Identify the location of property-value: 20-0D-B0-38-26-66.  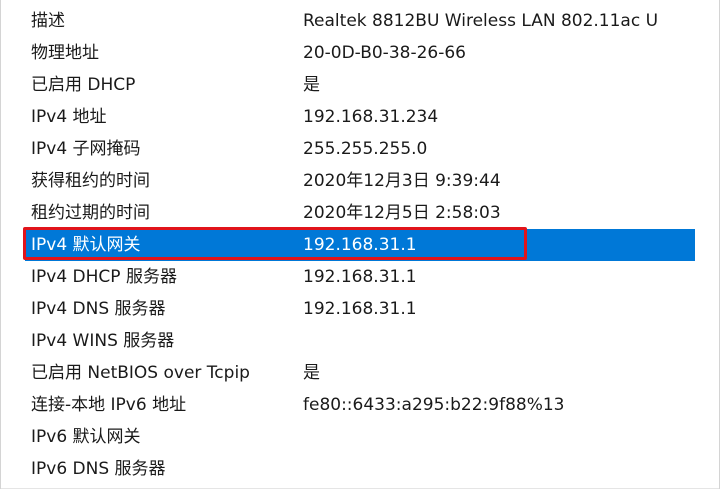
(384, 53).